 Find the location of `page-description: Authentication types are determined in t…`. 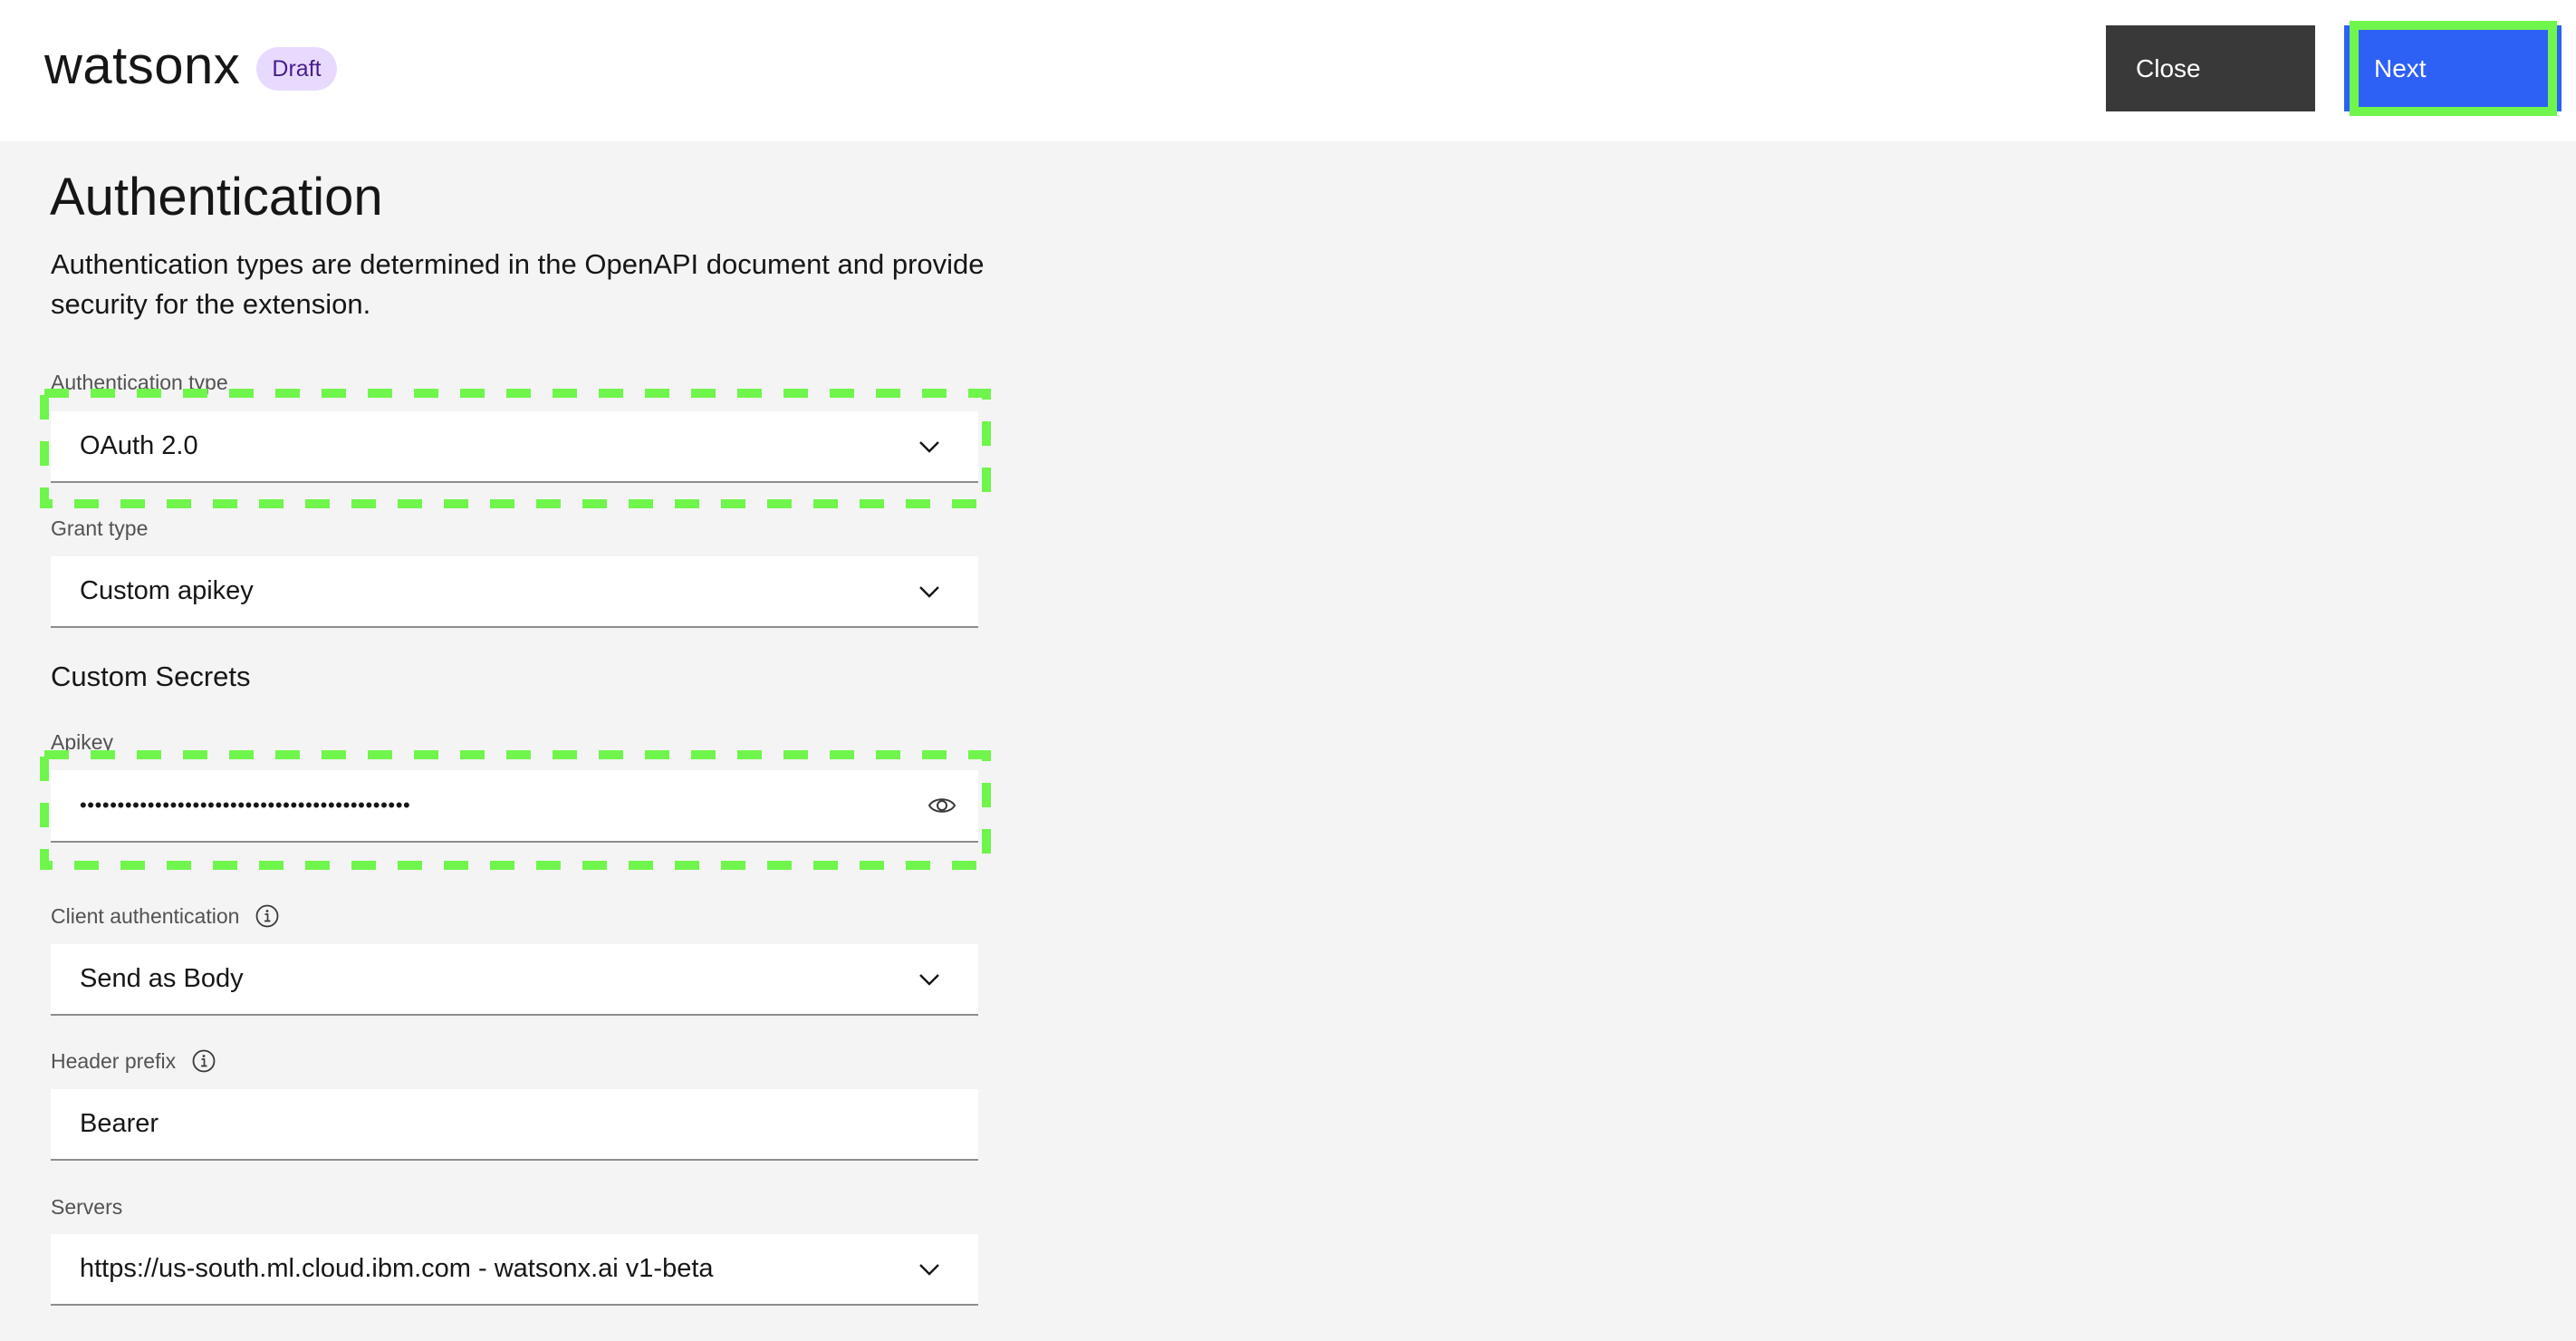

page-description: Authentication types are determined in t… is located at coordinates (518, 284).